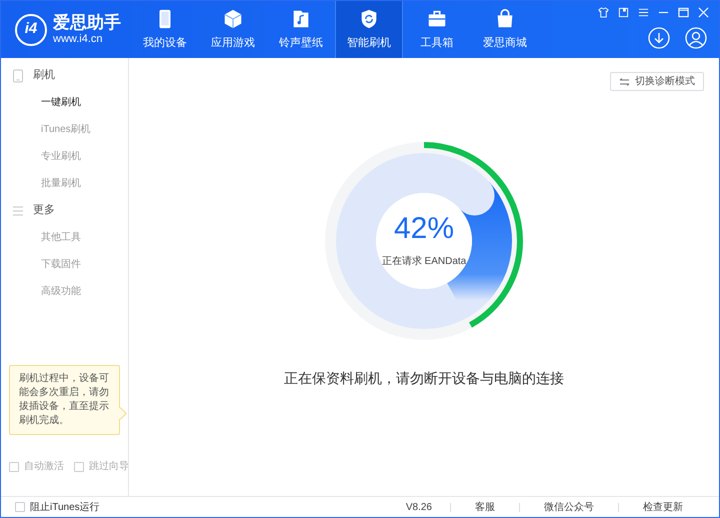 This screenshot has height=518, width=720. I want to click on nav-tab: 我的设备, so click(165, 29).